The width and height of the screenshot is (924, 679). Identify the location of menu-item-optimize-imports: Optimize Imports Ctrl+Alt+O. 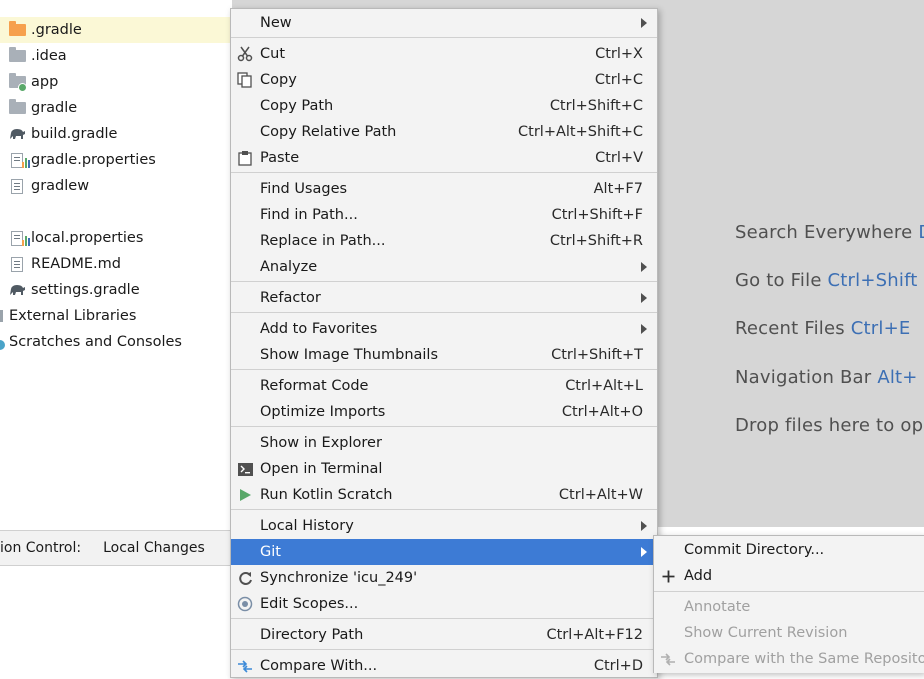
(444, 412).